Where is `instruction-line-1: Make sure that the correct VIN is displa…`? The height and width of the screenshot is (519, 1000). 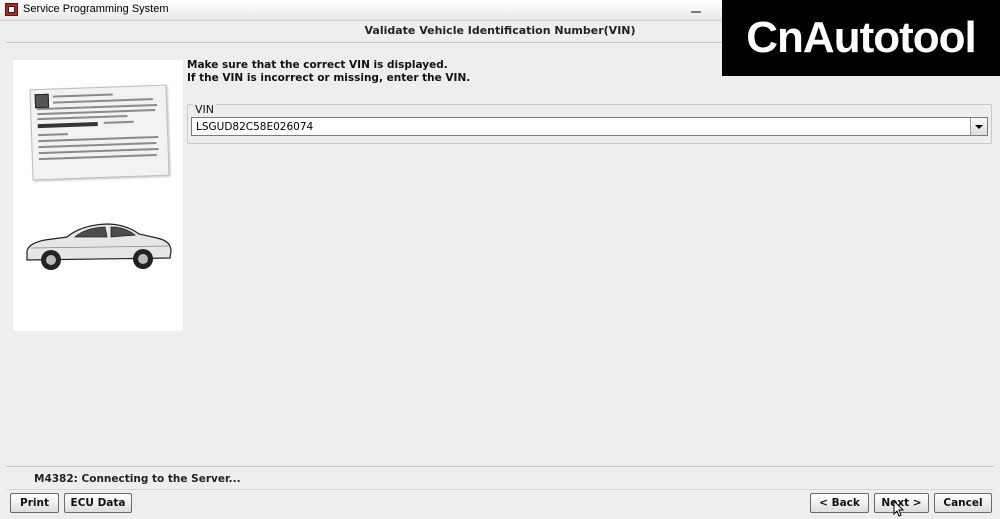 instruction-line-1: Make sure that the correct VIN is displa… is located at coordinates (317, 65).